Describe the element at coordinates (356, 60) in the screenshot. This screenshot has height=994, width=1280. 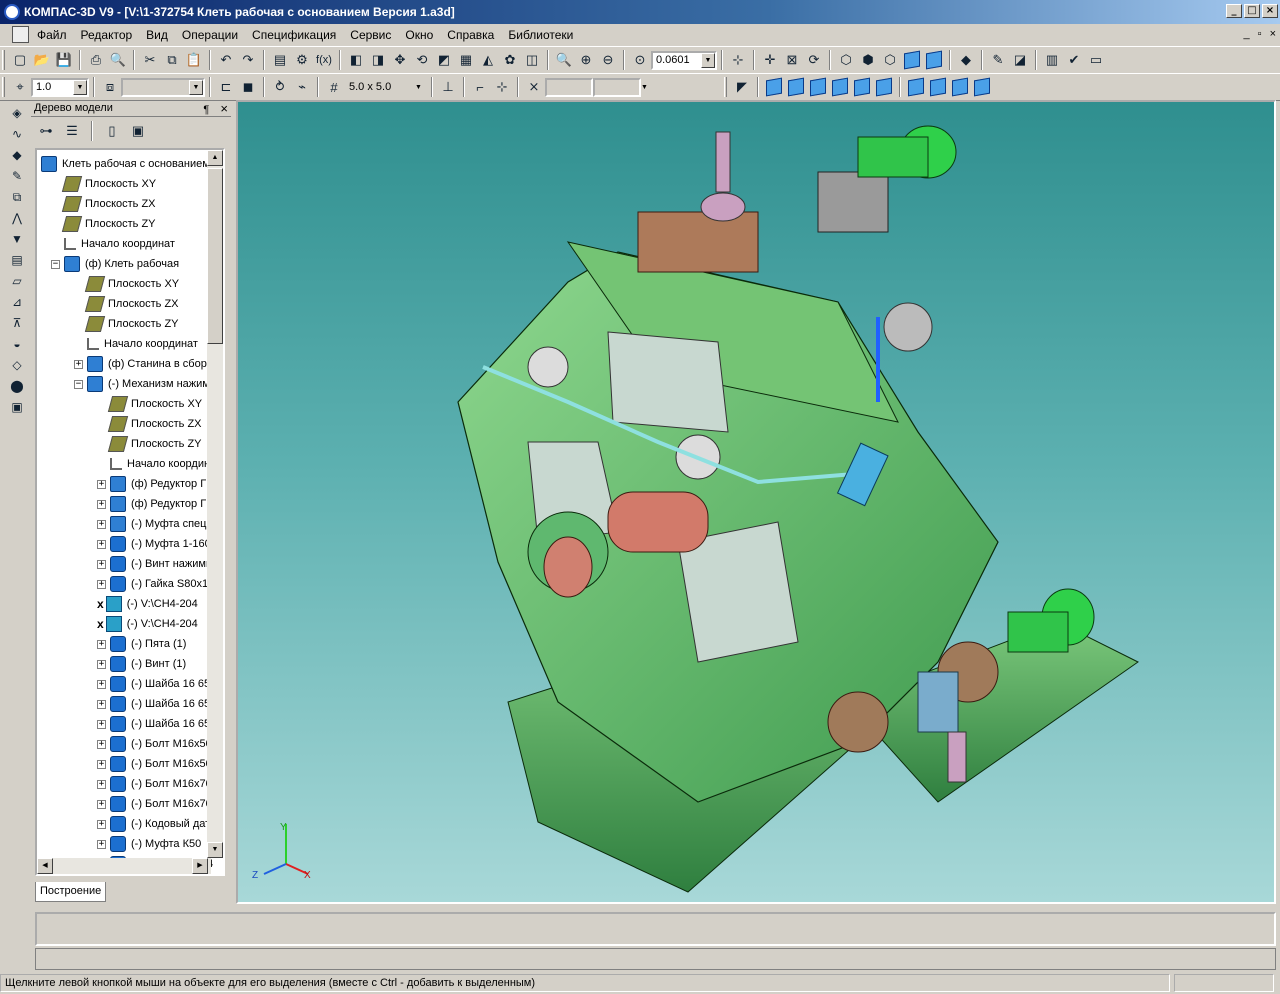
I see `add-component-icon: ◧` at that location.